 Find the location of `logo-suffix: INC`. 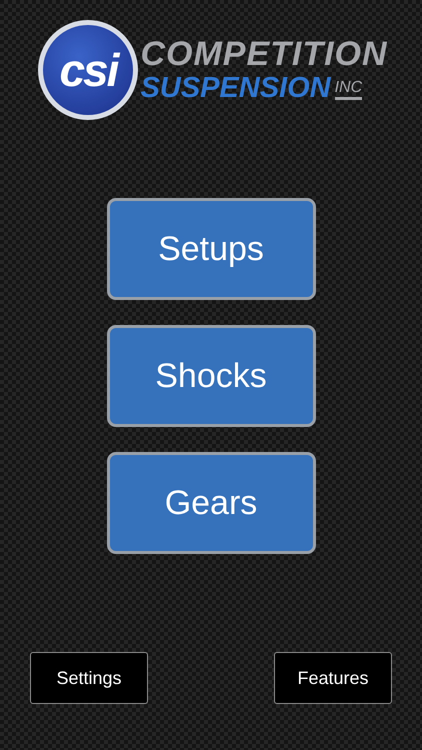

logo-suffix: INC is located at coordinates (348, 89).